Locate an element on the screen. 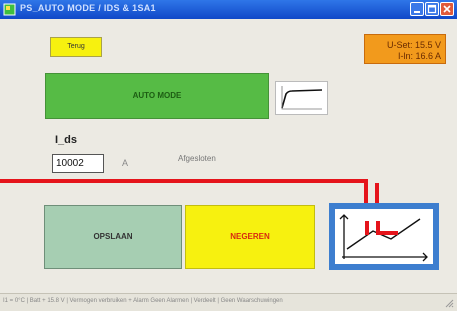 The image size is (457, 311). line-chart-icon is located at coordinates (383, 238).